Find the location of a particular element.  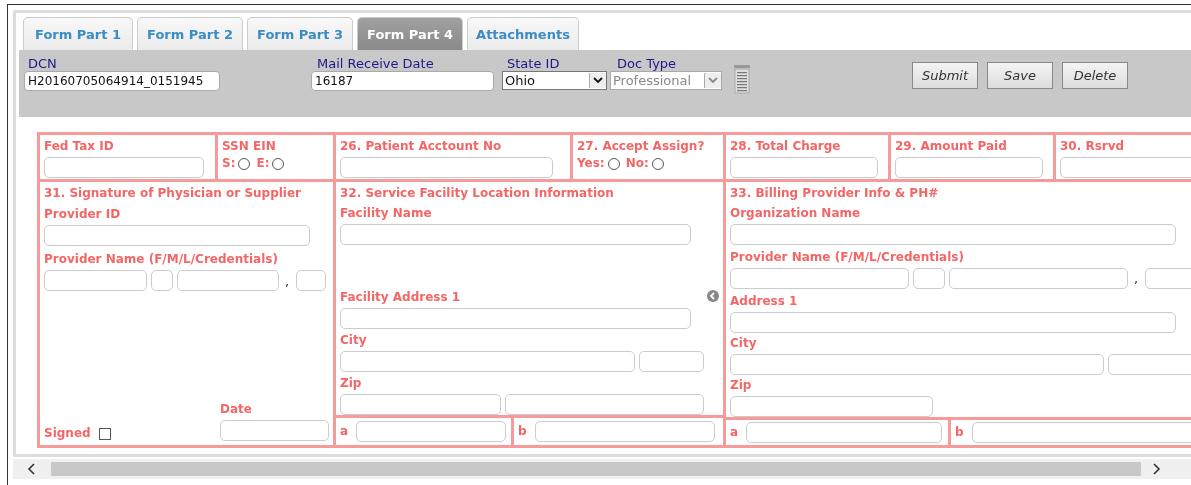

checkbox is located at coordinates (104, 433).